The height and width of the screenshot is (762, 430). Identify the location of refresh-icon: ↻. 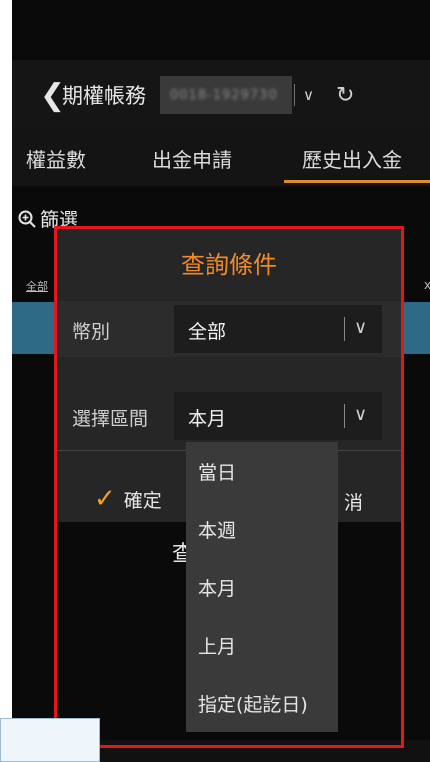
(345, 95).